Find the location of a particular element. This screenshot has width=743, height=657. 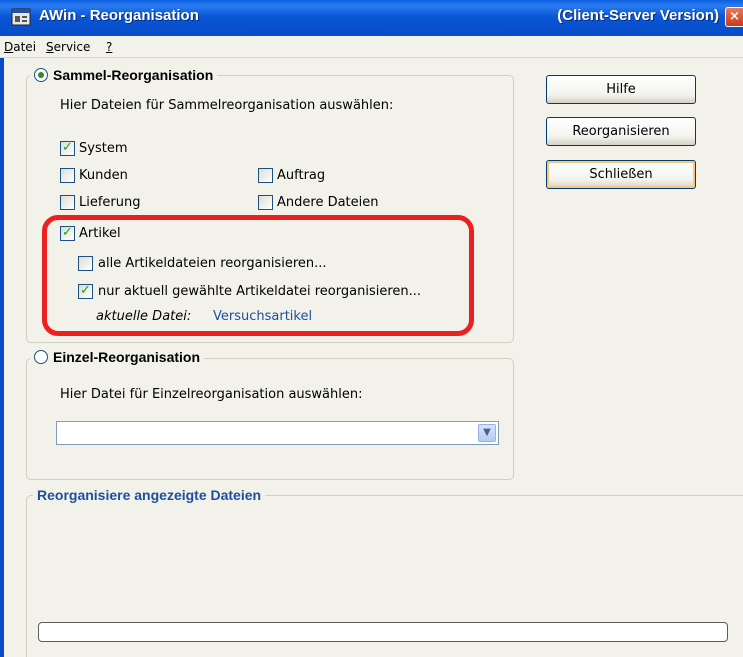

andere-dateien-checkbox is located at coordinates (265, 202).